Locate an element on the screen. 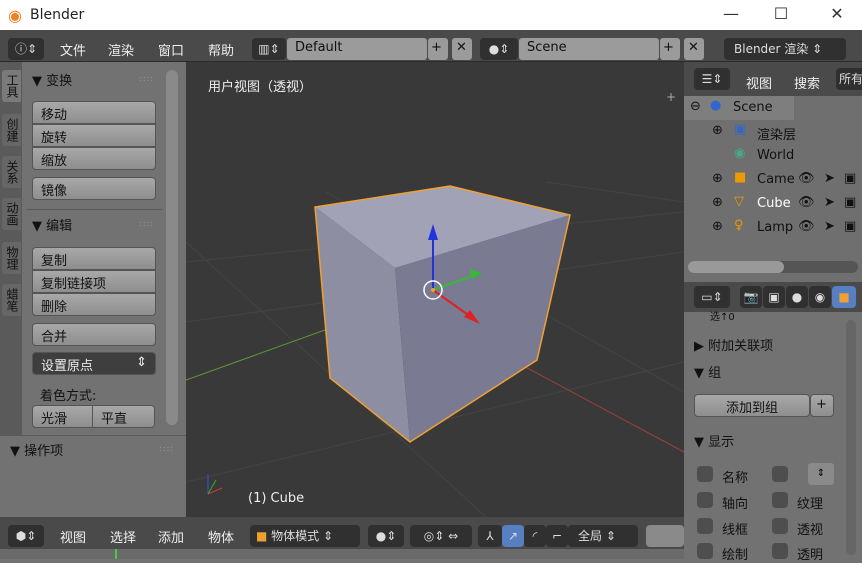 This screenshot has height=563, width=862. manipulator-toggle-icon: ⅄ is located at coordinates (490, 536).